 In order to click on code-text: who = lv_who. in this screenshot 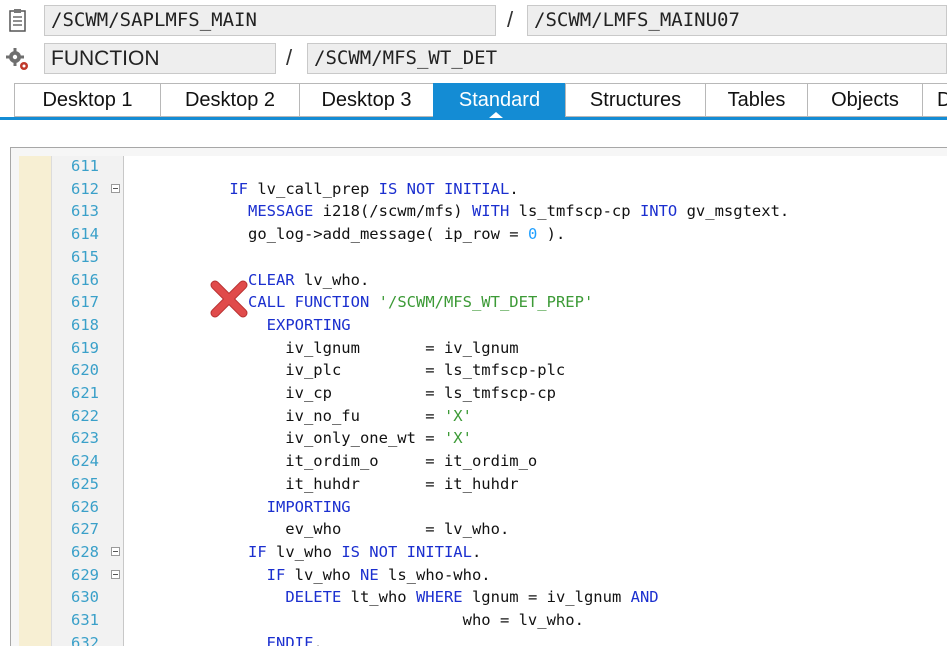, I will do `click(360, 620)`.